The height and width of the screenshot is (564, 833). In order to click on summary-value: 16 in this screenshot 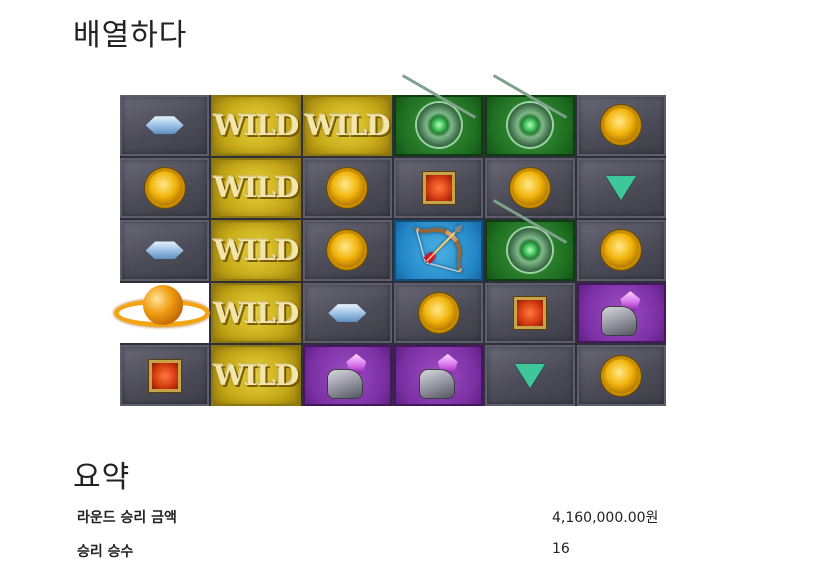, I will do `click(561, 549)`.